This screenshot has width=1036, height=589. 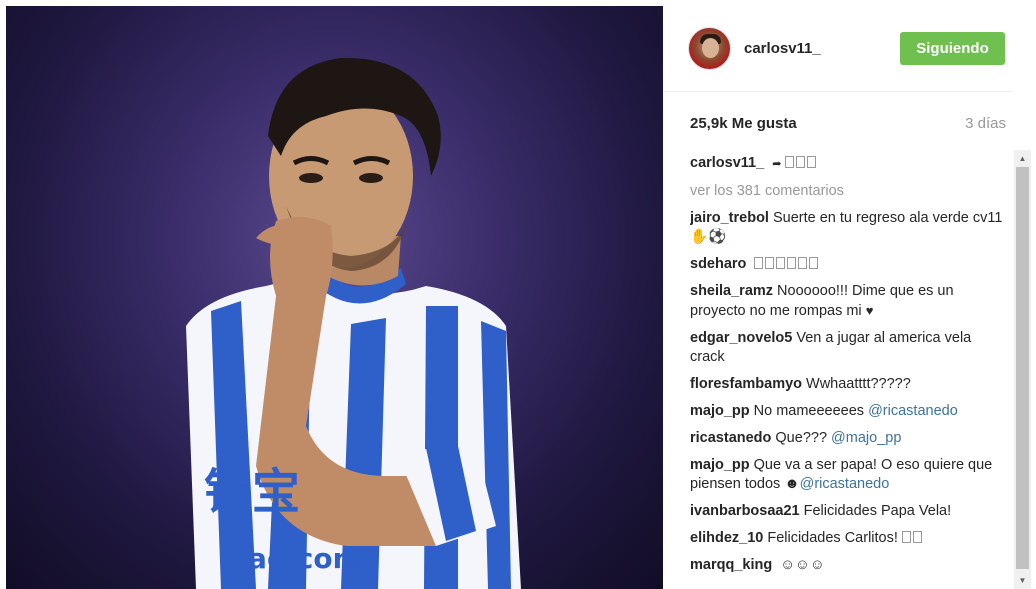 I want to click on following-button: Siguiendo, so click(x=952, y=48).